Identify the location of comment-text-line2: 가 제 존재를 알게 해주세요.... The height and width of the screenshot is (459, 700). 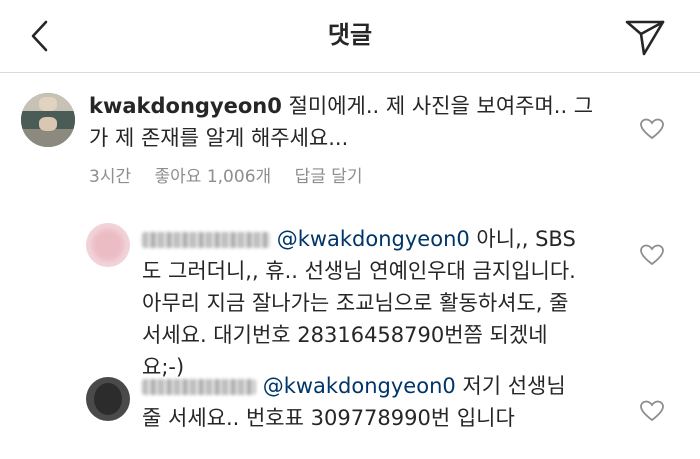
(219, 138).